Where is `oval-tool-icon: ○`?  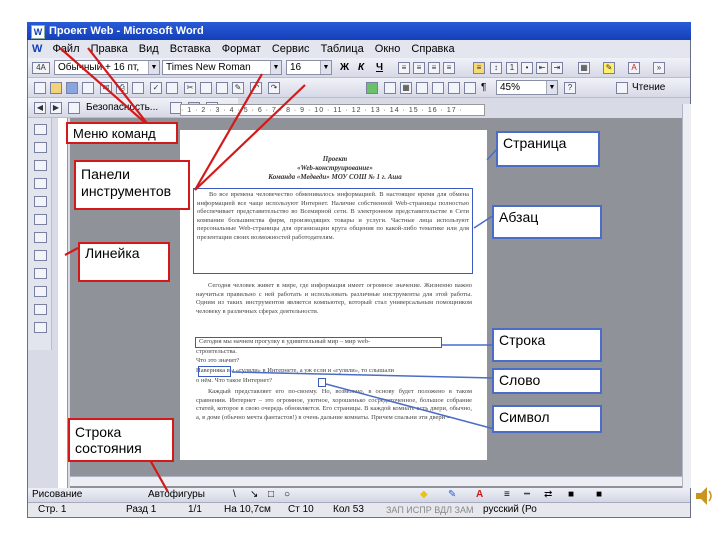 oval-tool-icon: ○ is located at coordinates (287, 495).